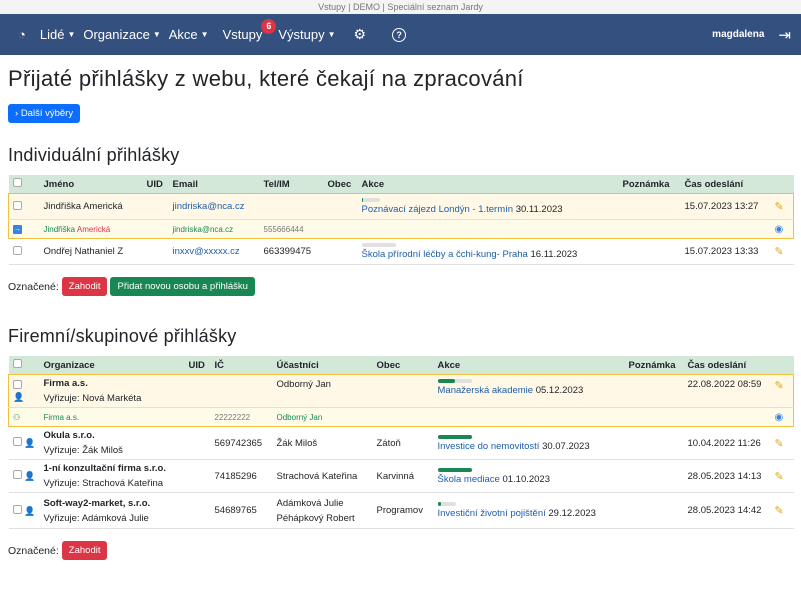  I want to click on nav-lide-label: Lidé, so click(52, 34).